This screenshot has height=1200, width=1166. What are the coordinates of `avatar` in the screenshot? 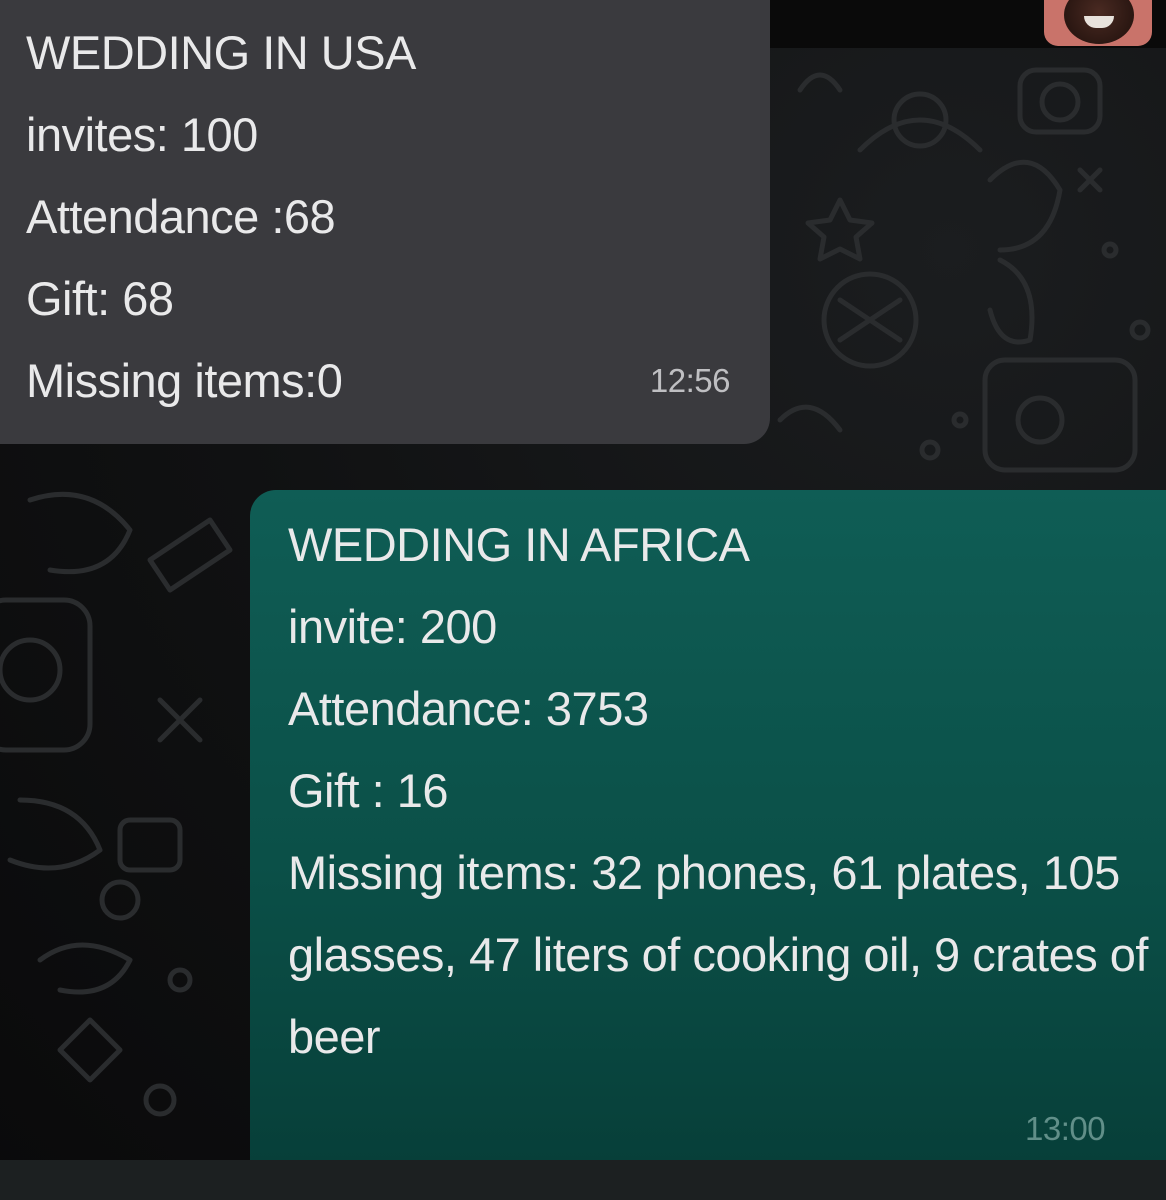 It's located at (1098, 23).